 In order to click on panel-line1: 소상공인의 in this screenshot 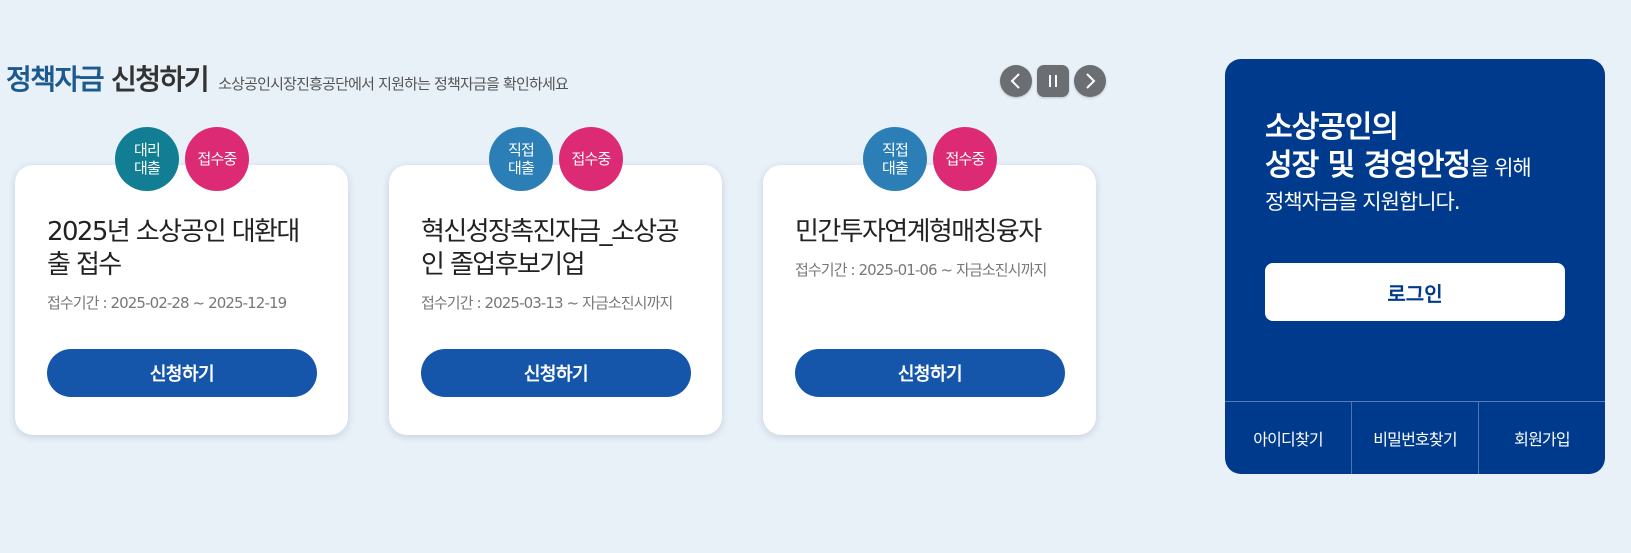, I will do `click(1332, 127)`.